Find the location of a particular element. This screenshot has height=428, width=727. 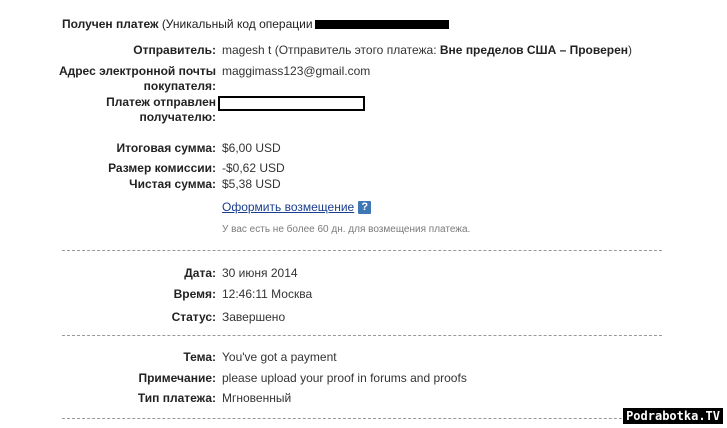

payment-received-header: Получен платеж (Уникальный код операции is located at coordinates (255, 25).